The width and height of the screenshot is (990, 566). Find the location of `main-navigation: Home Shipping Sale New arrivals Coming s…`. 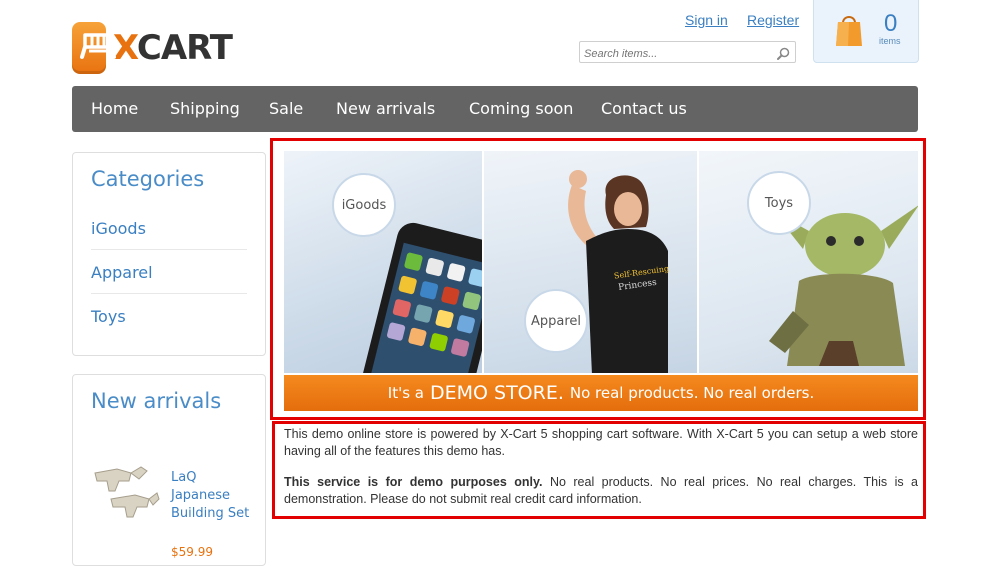

main-navigation: Home Shipping Sale New arrivals Coming s… is located at coordinates (495, 109).